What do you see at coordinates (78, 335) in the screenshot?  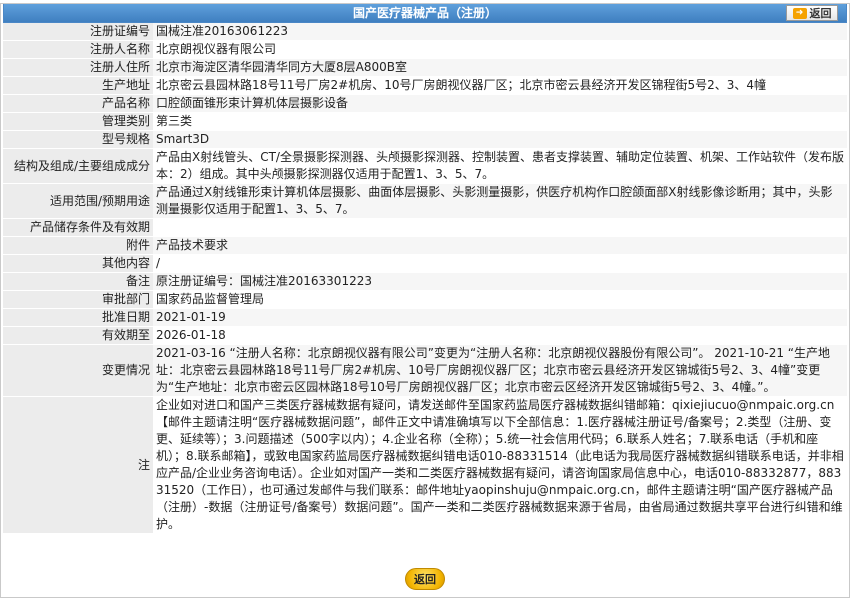 I see `field-label: 有效期至` at bounding box center [78, 335].